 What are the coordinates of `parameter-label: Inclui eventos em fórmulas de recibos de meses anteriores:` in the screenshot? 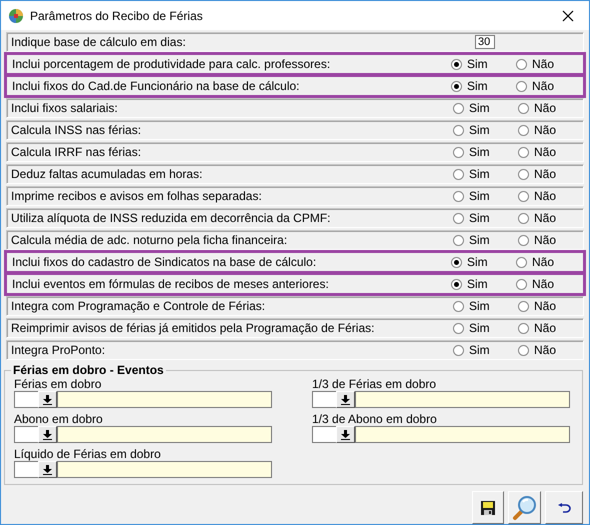 It's located at (171, 284).